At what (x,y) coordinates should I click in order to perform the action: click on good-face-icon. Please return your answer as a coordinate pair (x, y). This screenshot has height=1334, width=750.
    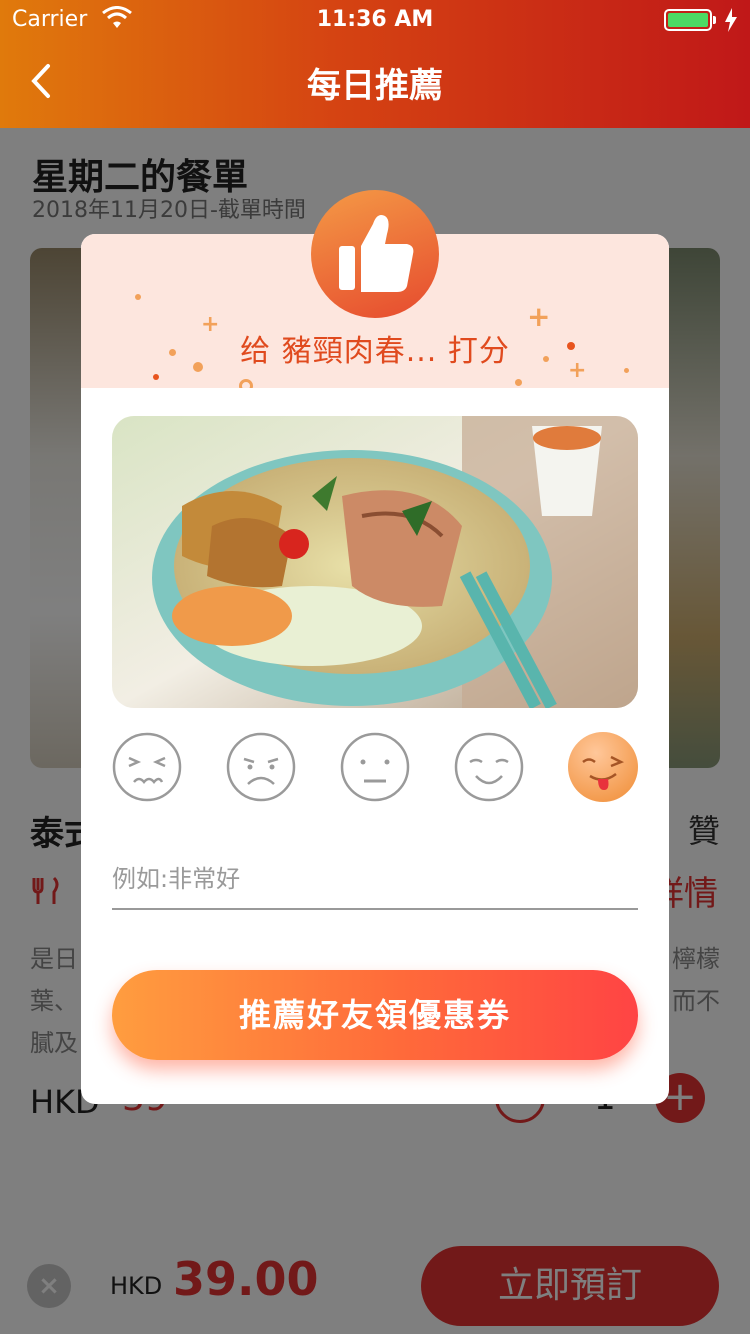
    Looking at the image, I should click on (489, 767).